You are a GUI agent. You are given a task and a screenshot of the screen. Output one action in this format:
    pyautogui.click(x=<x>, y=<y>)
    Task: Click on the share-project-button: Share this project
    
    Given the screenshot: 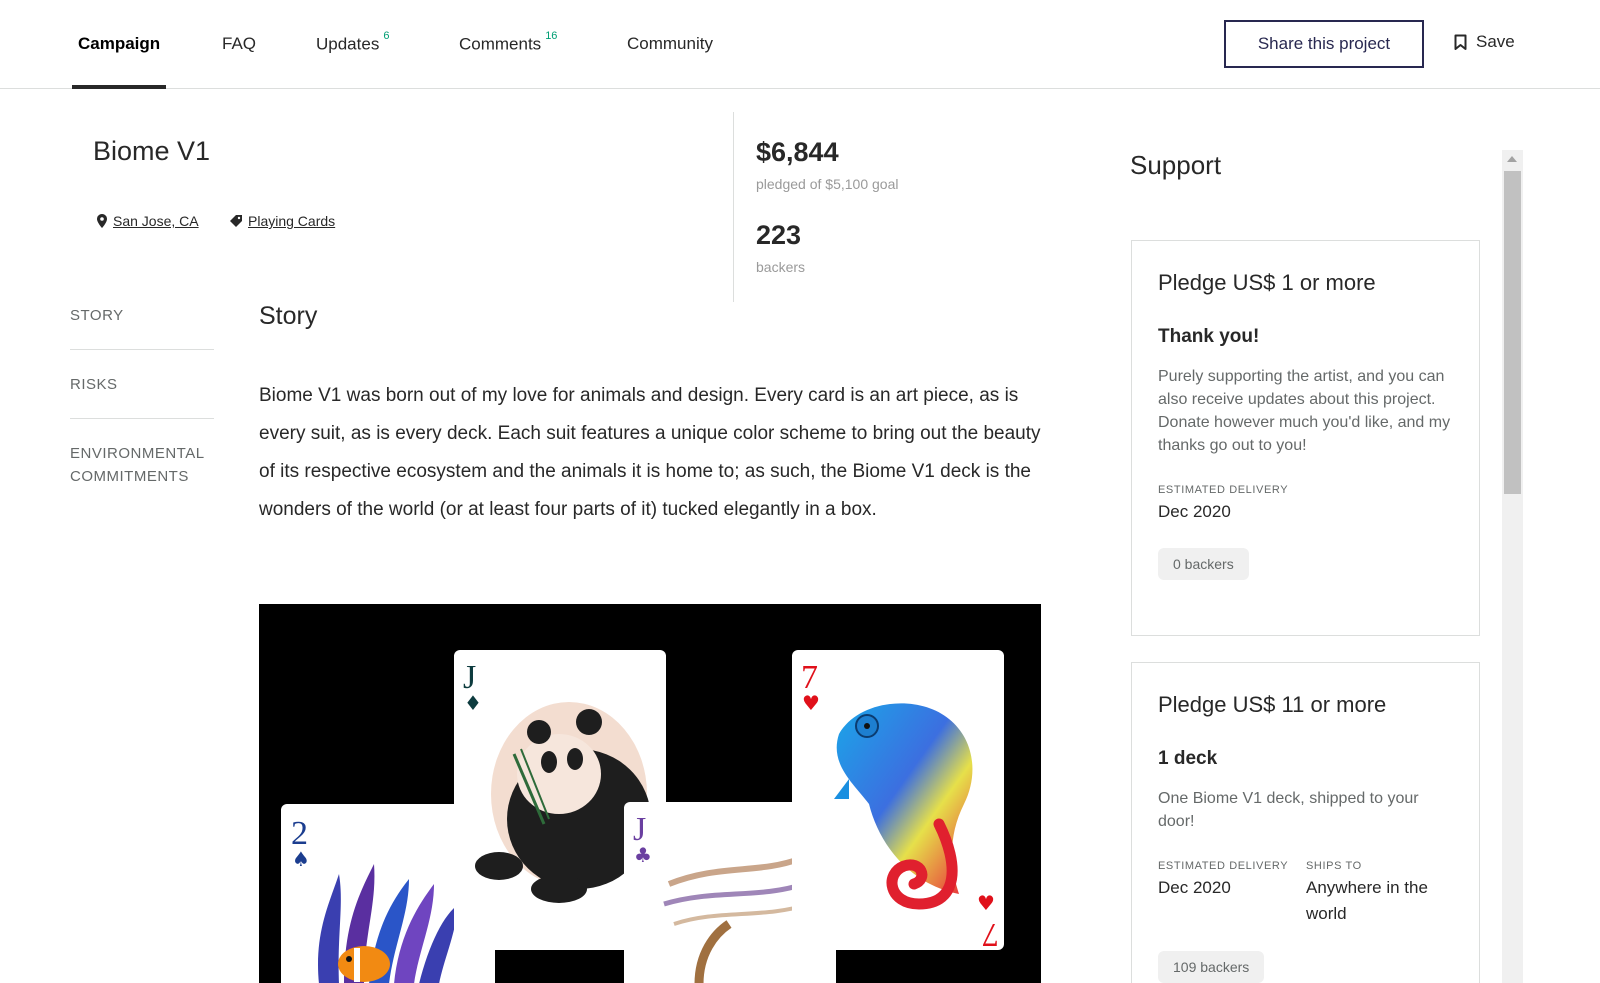 What is the action you would take?
    pyautogui.click(x=1324, y=44)
    